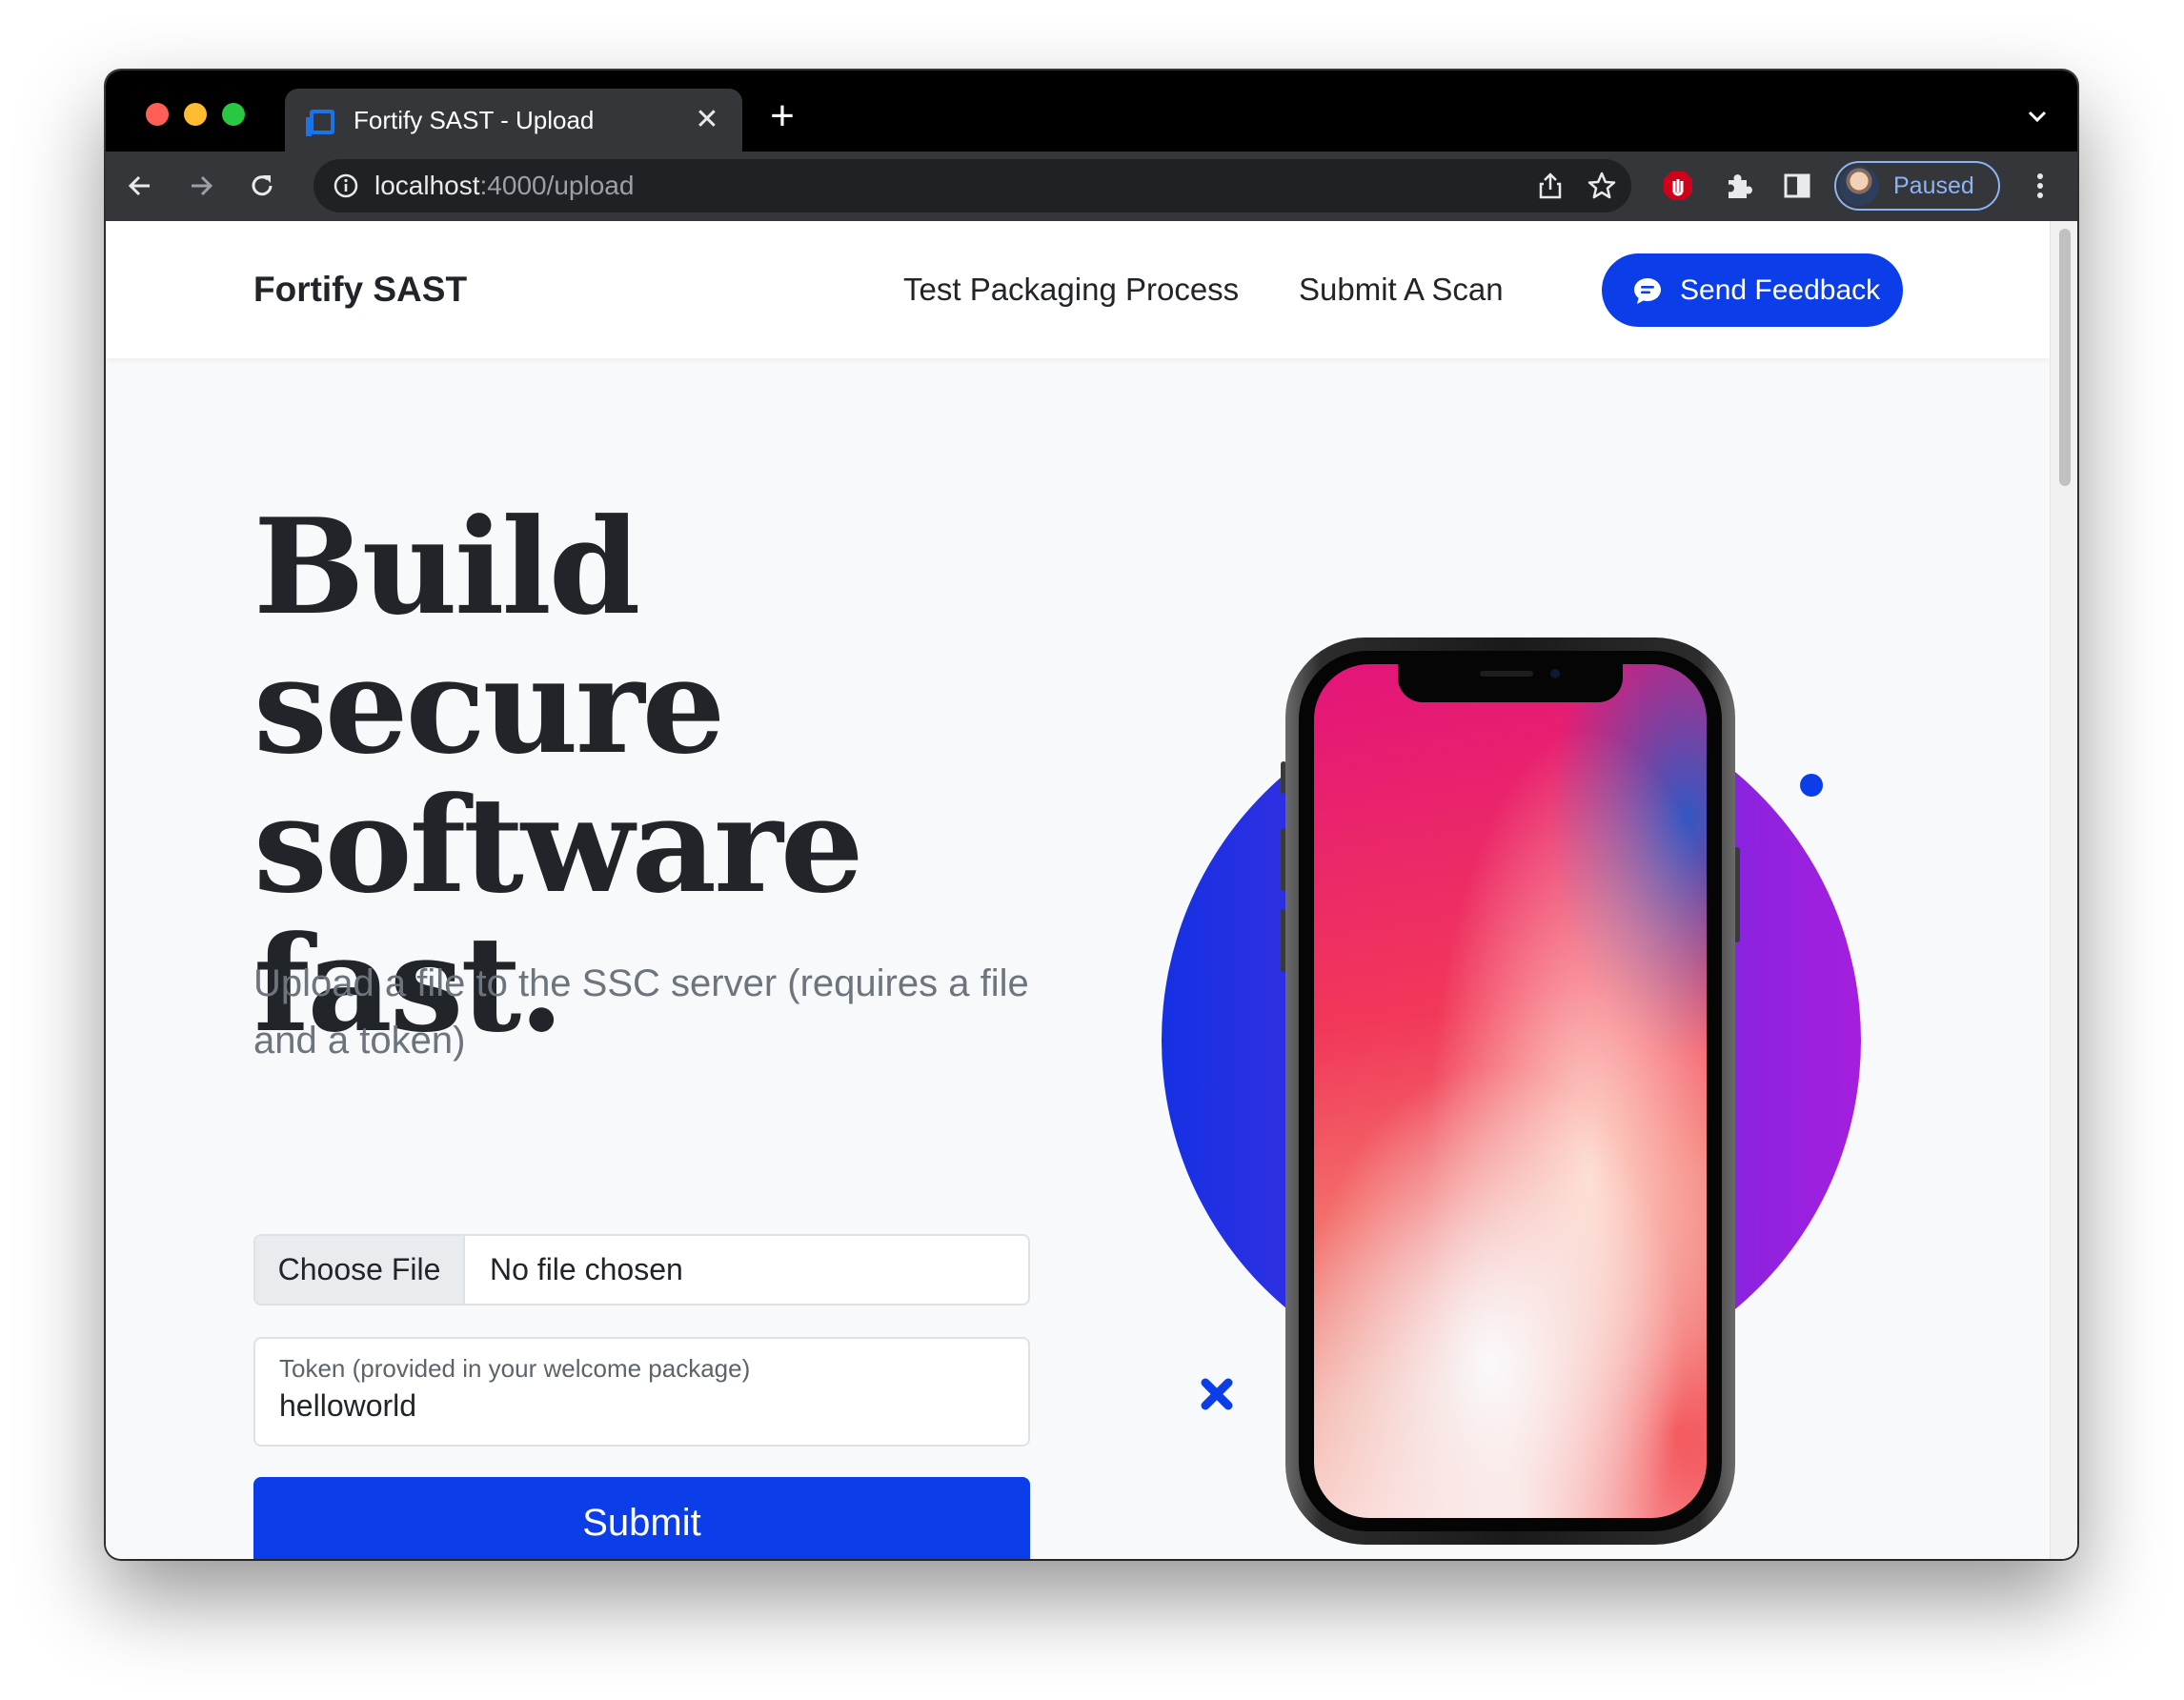 The width and height of the screenshot is (2184, 1700). I want to click on speaker-grille, so click(1506, 674).